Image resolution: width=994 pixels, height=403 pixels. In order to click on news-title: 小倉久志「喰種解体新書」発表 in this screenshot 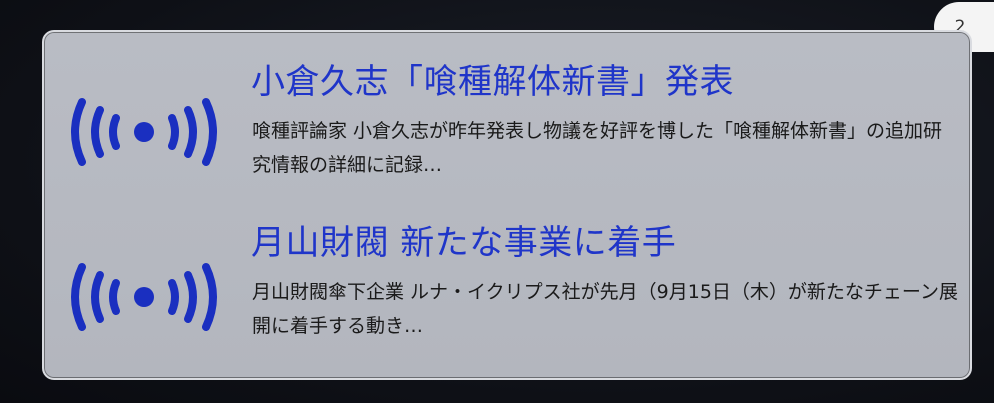, I will do `click(492, 82)`.